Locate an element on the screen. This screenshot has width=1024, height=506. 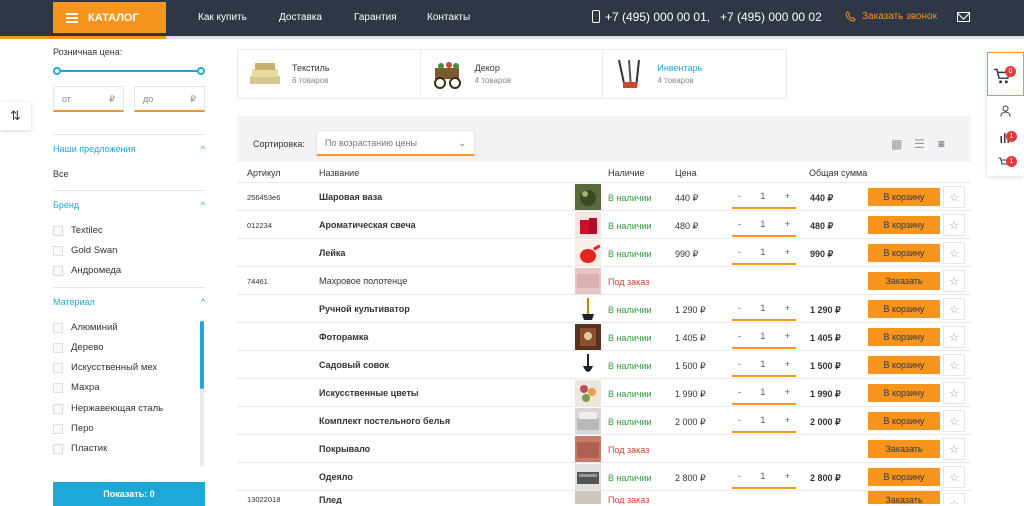
row-name: Шаровая ваза is located at coordinates (350, 197).